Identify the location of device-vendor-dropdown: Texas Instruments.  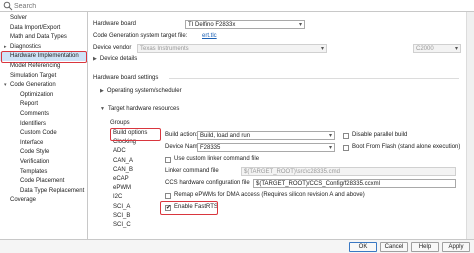
(232, 48).